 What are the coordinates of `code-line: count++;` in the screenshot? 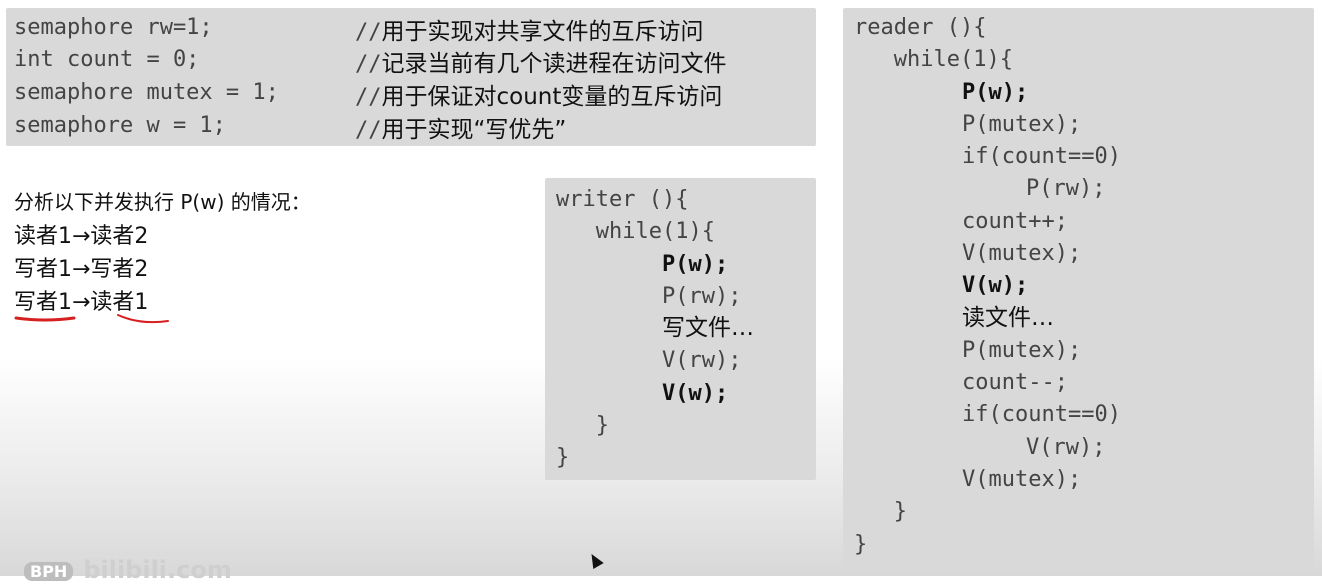 It's located at (1015, 221).